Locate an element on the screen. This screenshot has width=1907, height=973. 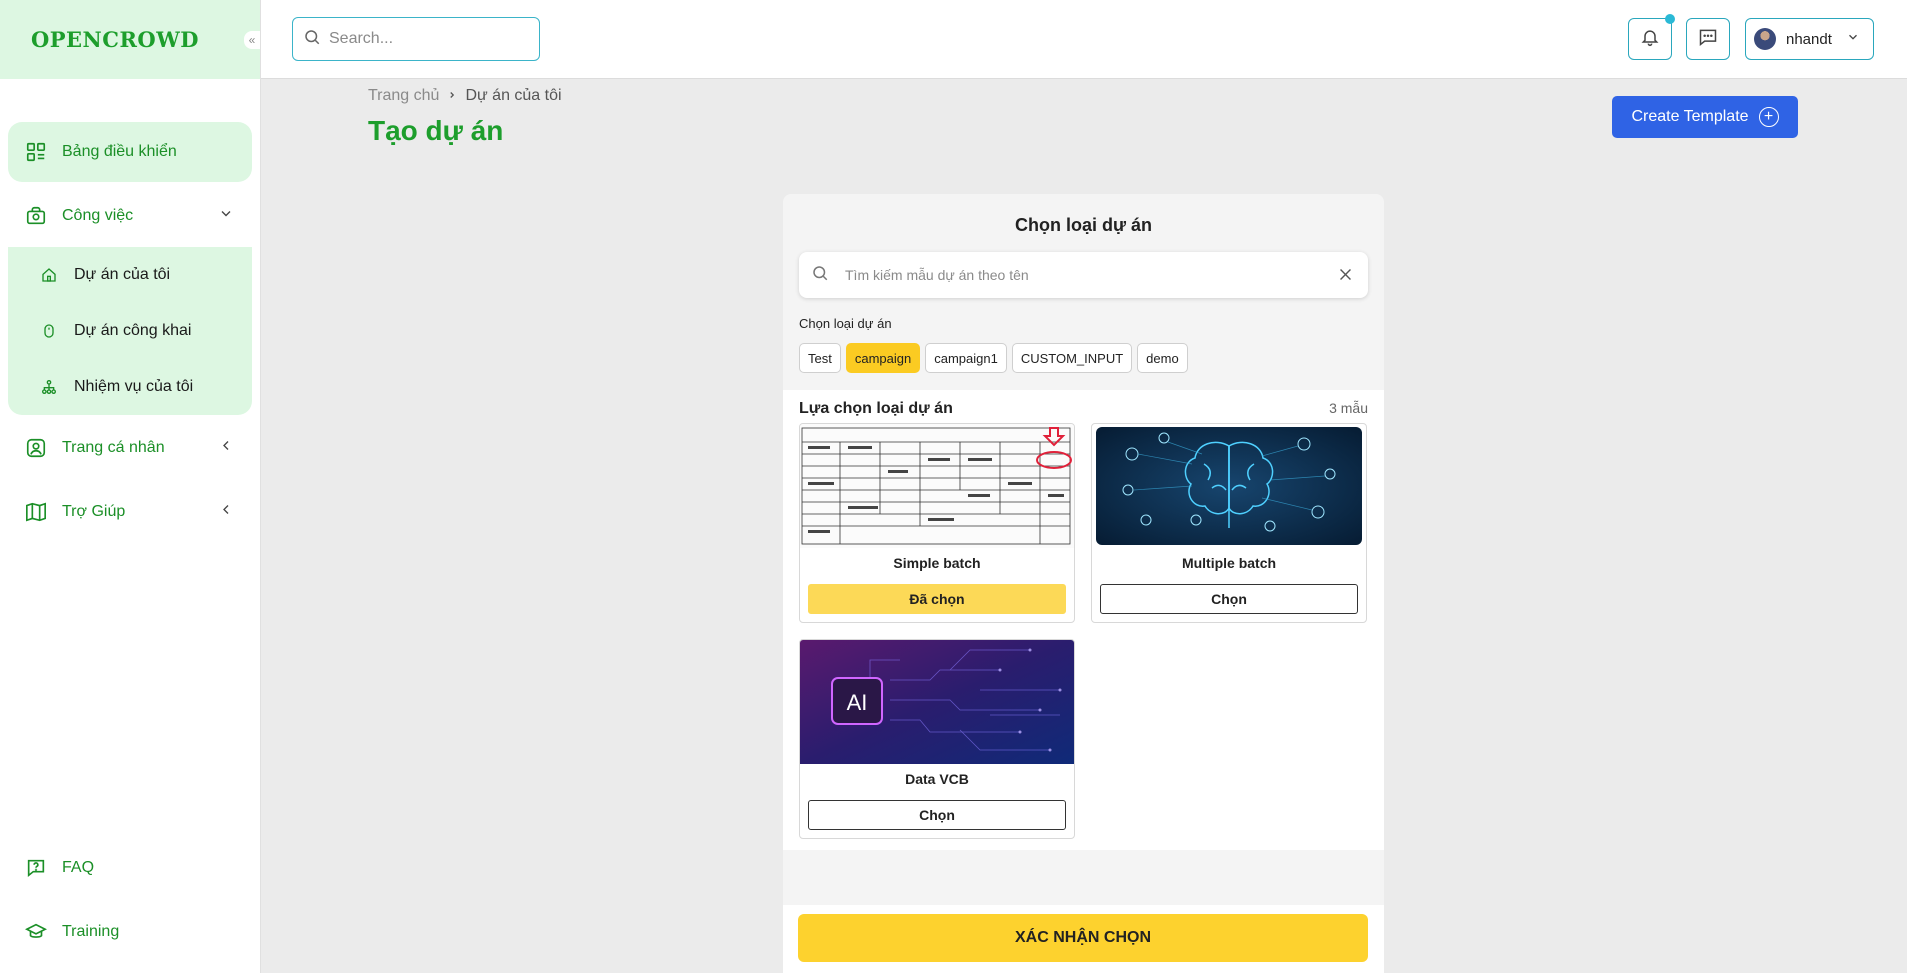
home-icon is located at coordinates (49, 275).